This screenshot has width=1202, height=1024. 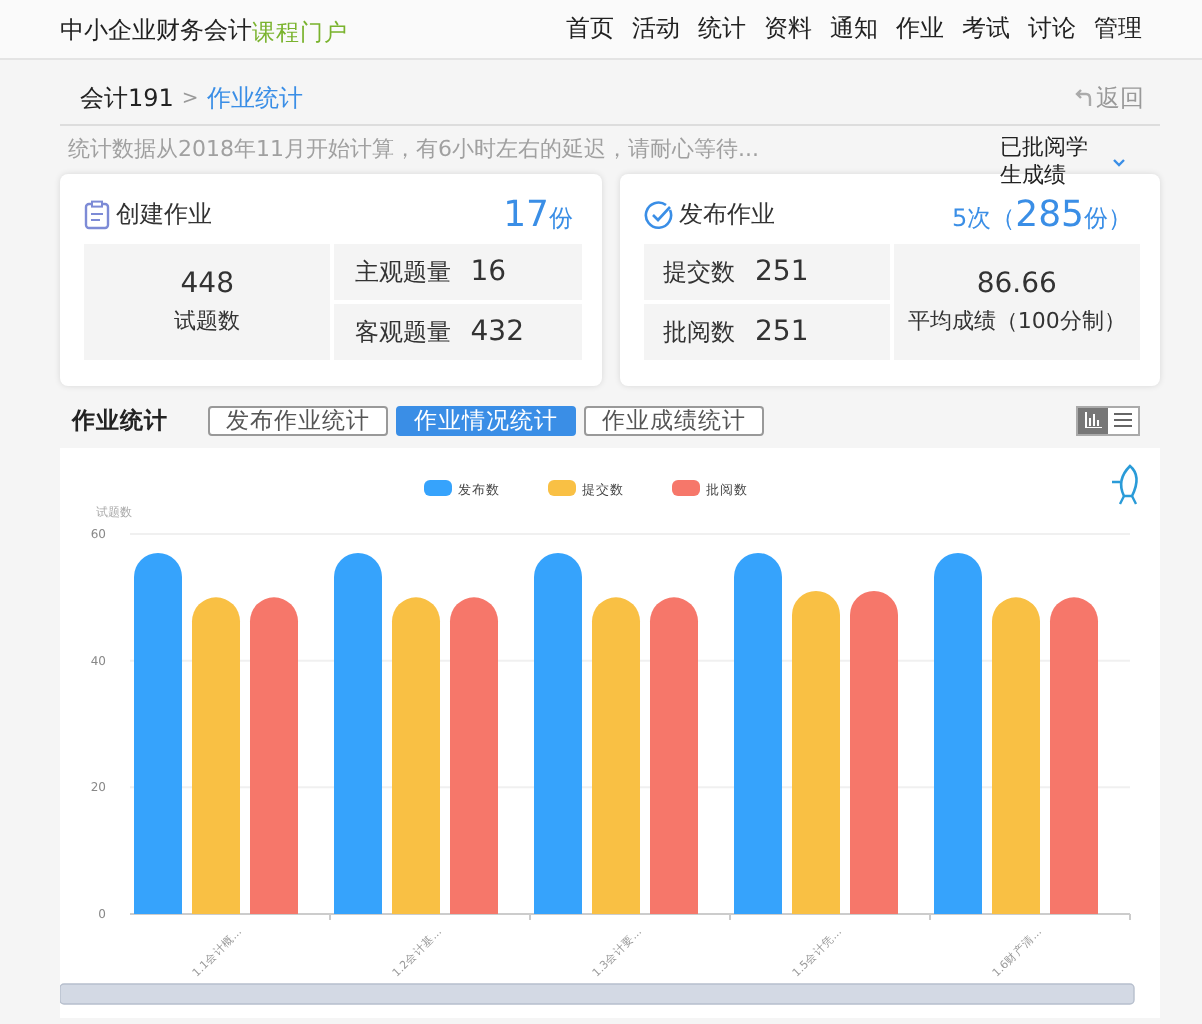 I want to click on bar-chart-icon, so click(x=1093, y=420).